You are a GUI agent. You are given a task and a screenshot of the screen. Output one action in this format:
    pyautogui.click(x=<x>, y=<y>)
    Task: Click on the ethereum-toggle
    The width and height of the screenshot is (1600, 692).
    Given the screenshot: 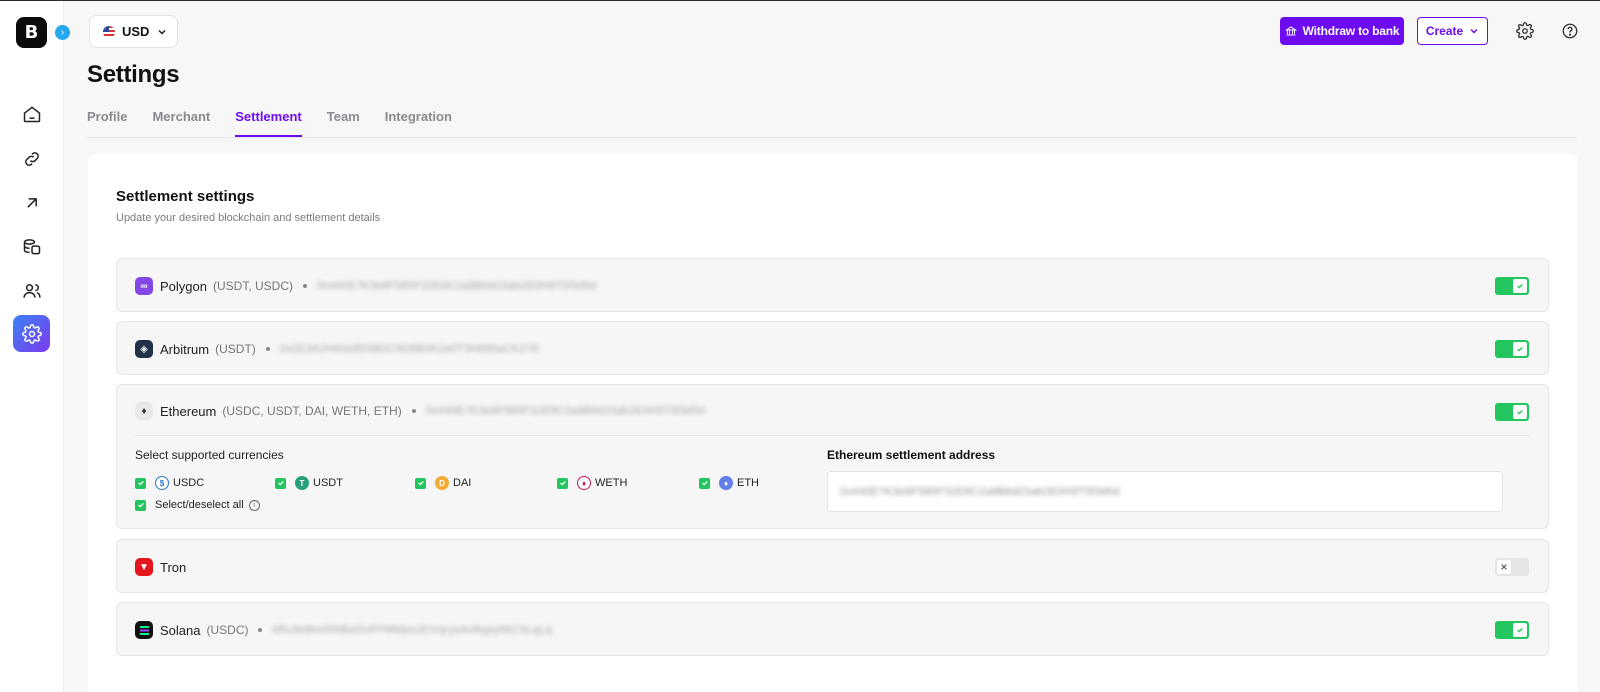 What is the action you would take?
    pyautogui.click(x=1512, y=412)
    